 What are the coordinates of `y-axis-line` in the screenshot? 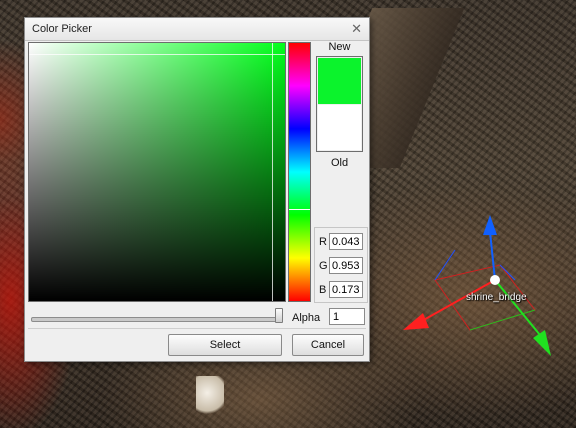 It's located at (492, 256).